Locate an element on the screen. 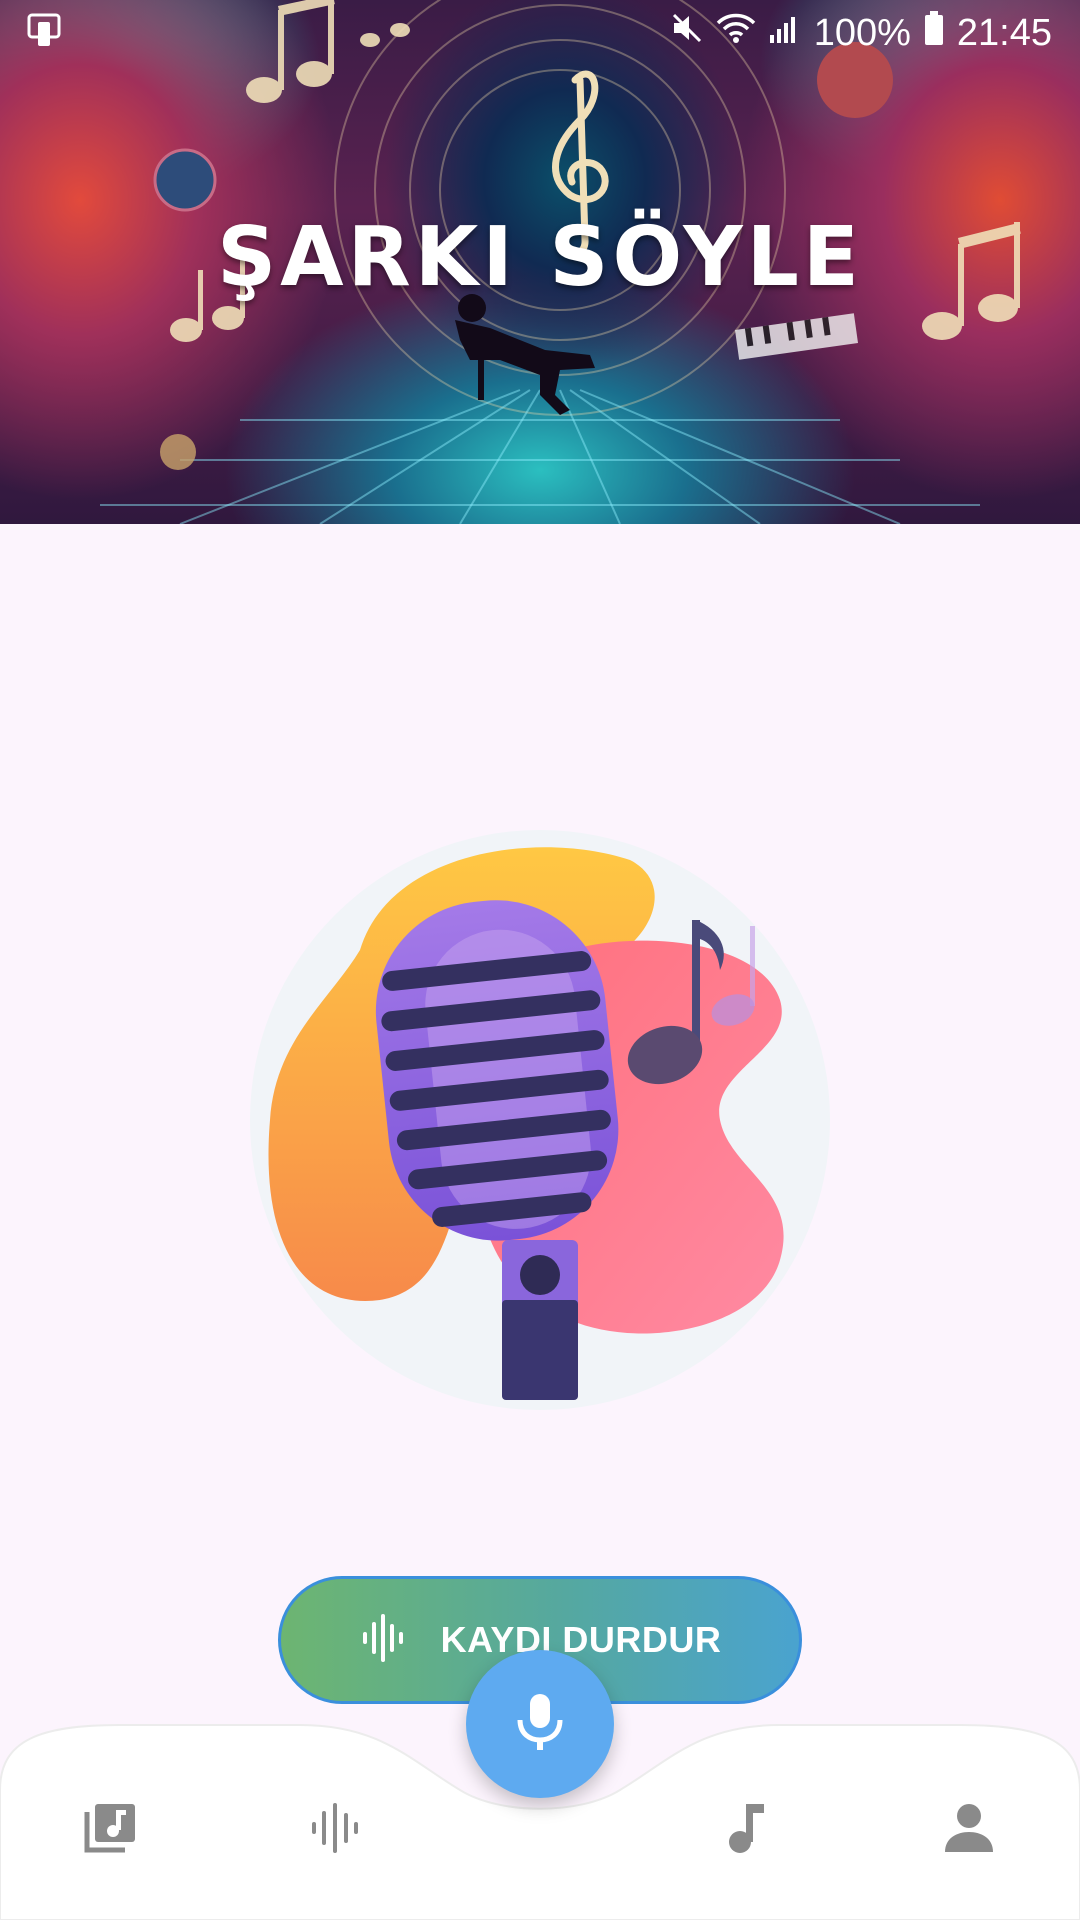 Image resolution: width=1080 pixels, height=1920 pixels. nav-songs is located at coordinates (747, 1830).